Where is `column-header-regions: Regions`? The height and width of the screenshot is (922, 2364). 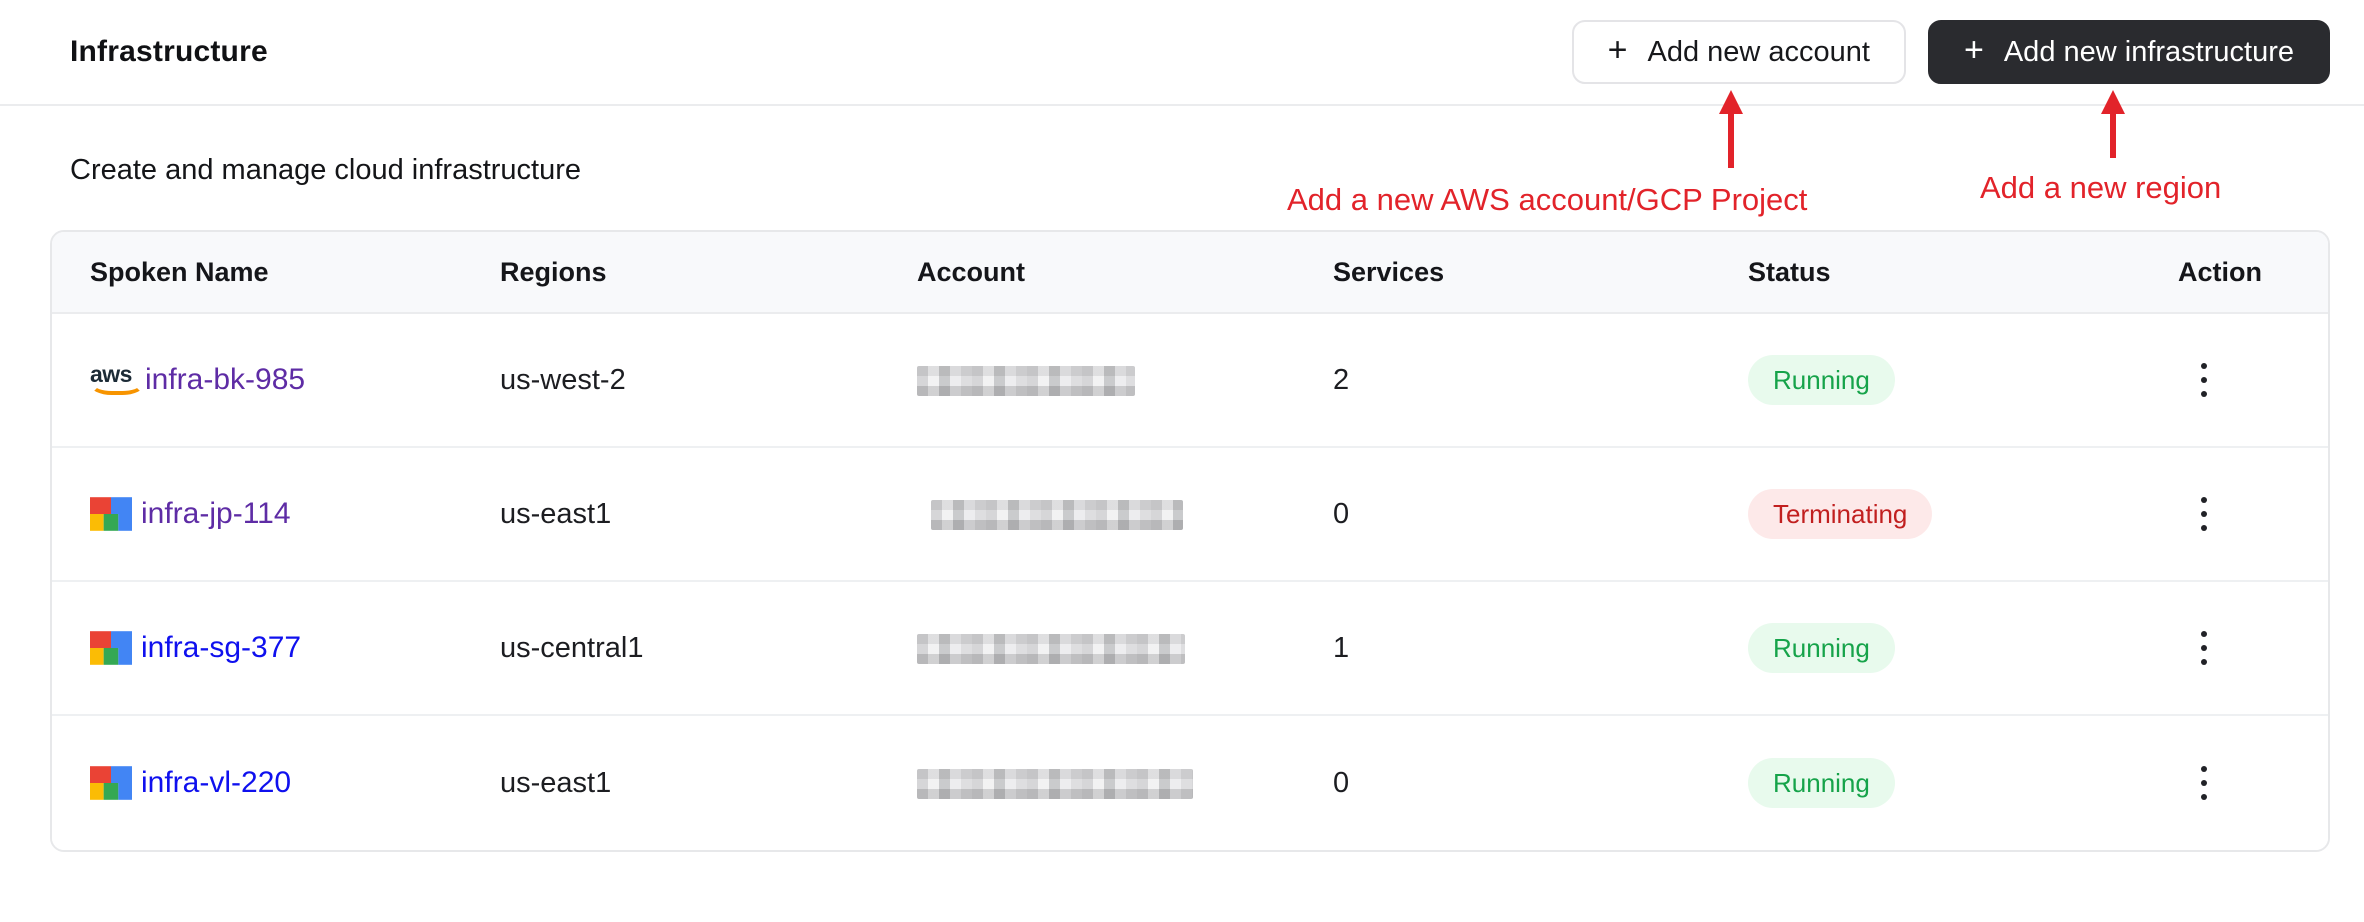 column-header-regions: Regions is located at coordinates (553, 271).